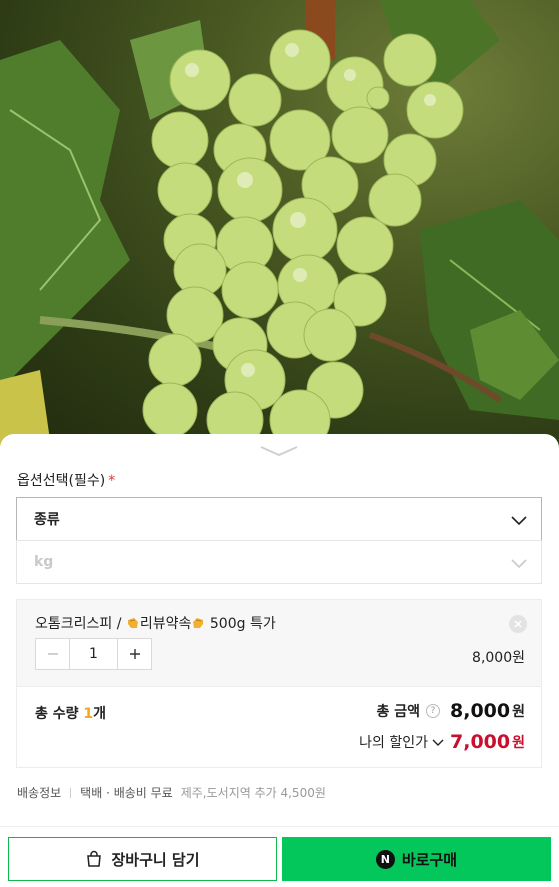 This screenshot has height=887, width=559. I want to click on plus-icon, so click(134, 654).